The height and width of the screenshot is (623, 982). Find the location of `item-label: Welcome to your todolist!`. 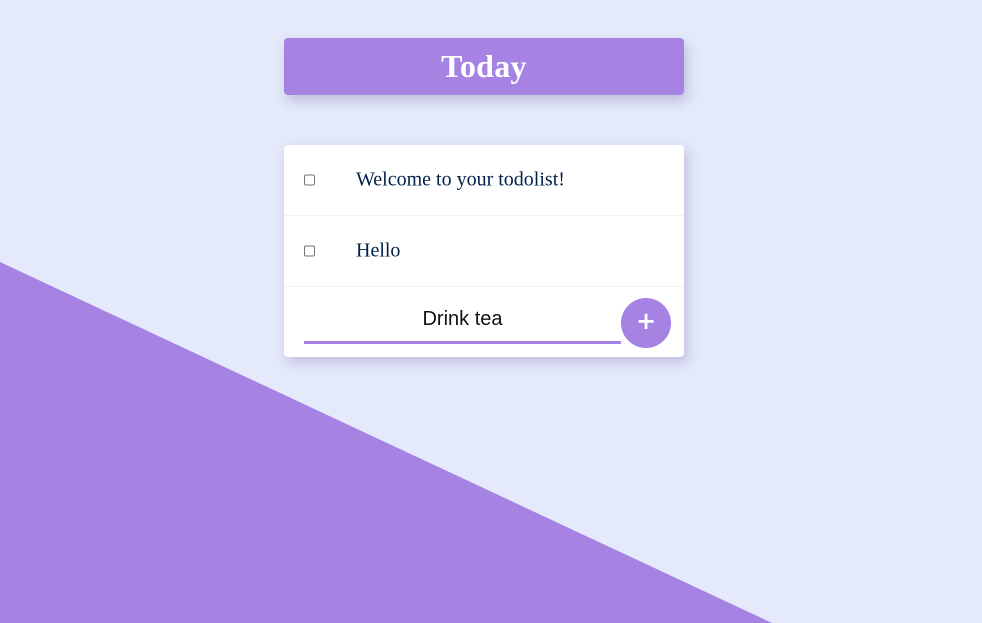

item-label: Welcome to your todolist! is located at coordinates (460, 179).